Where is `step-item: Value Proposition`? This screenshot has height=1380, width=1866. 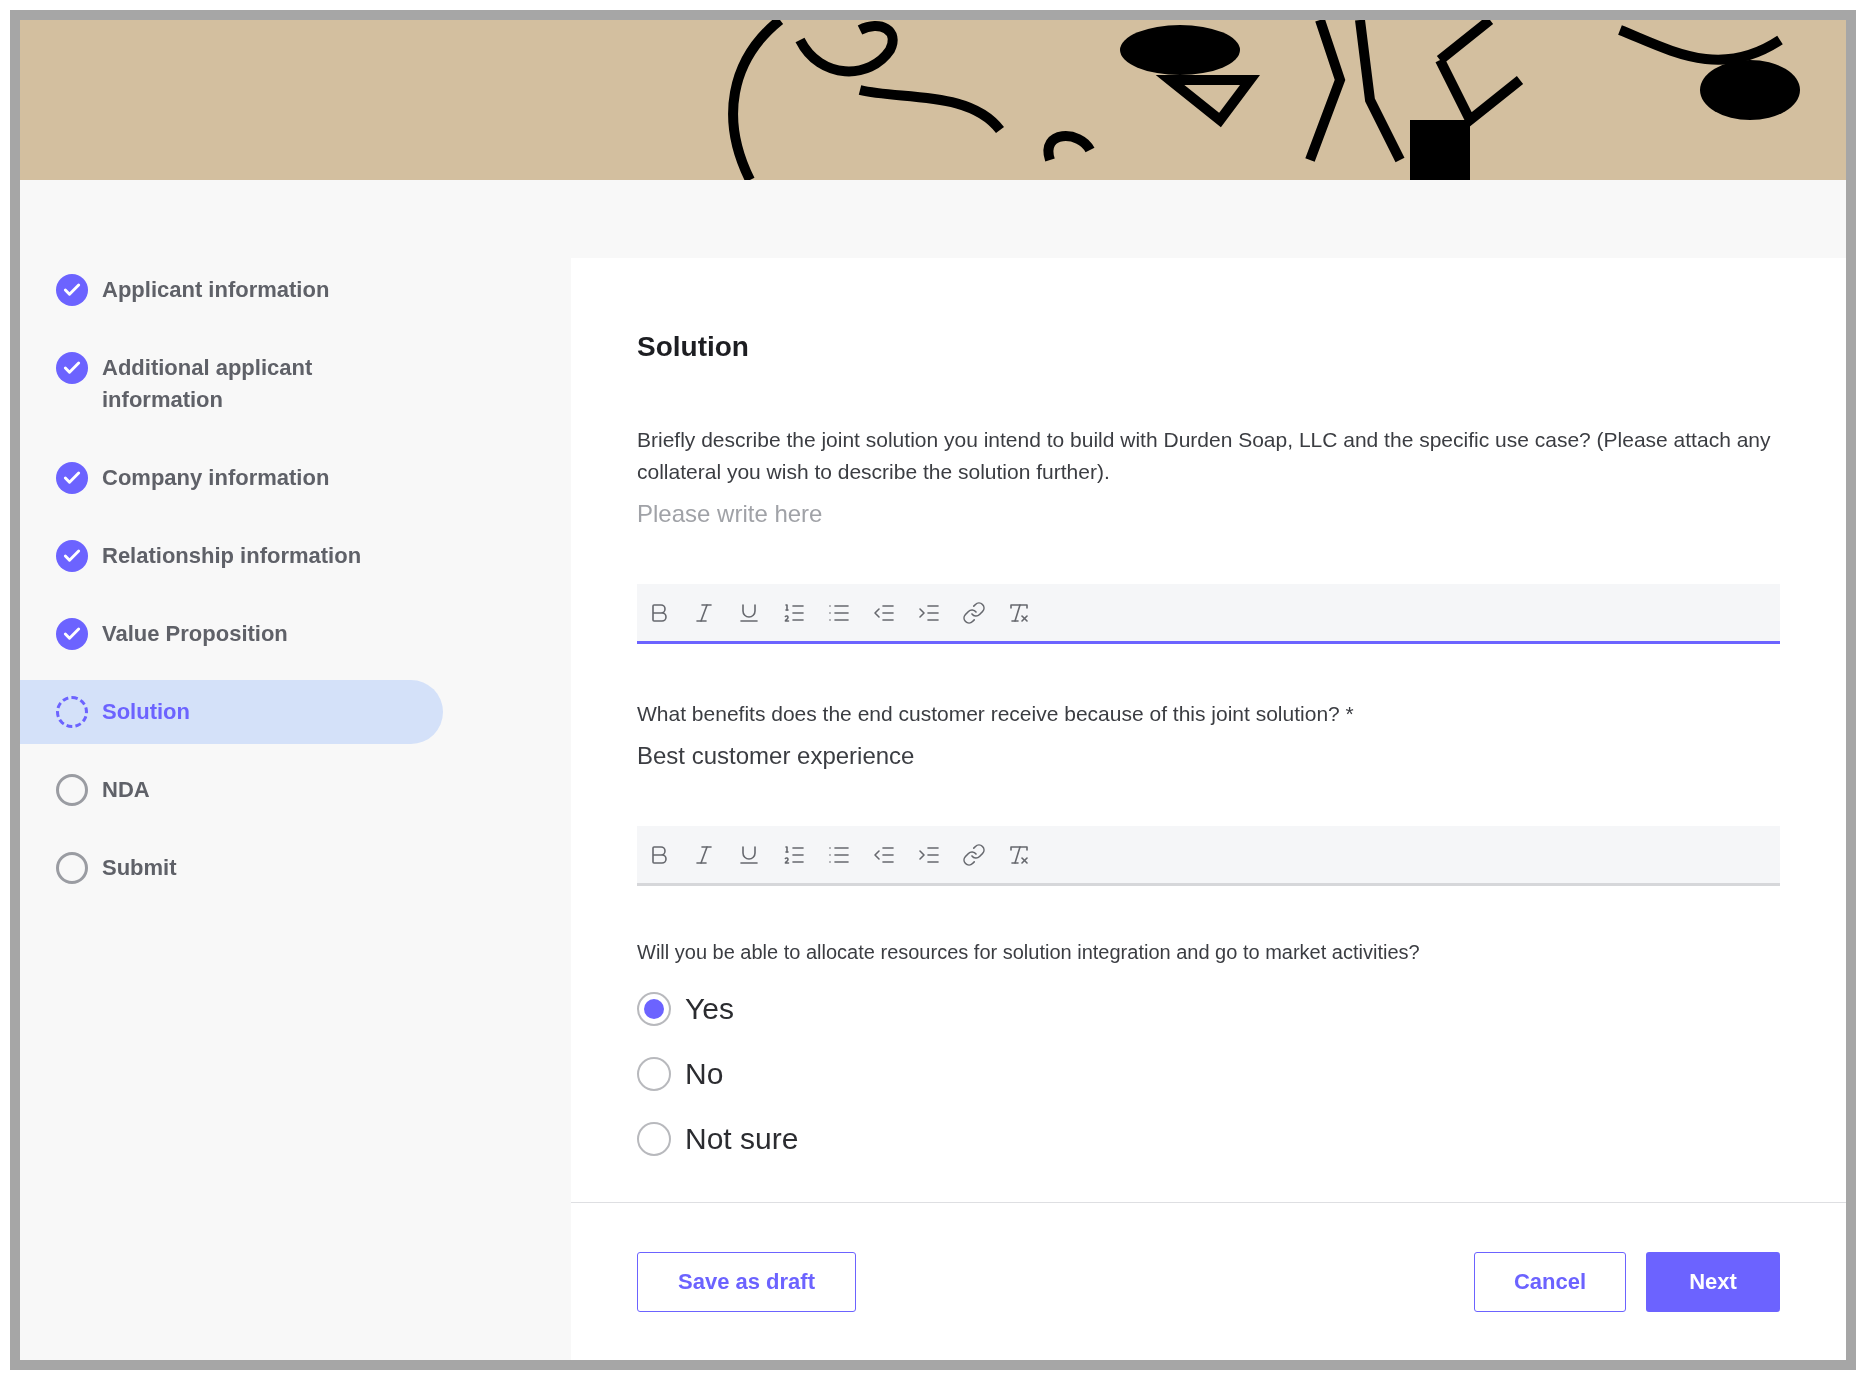
step-item: Value Proposition is located at coordinates (231, 634).